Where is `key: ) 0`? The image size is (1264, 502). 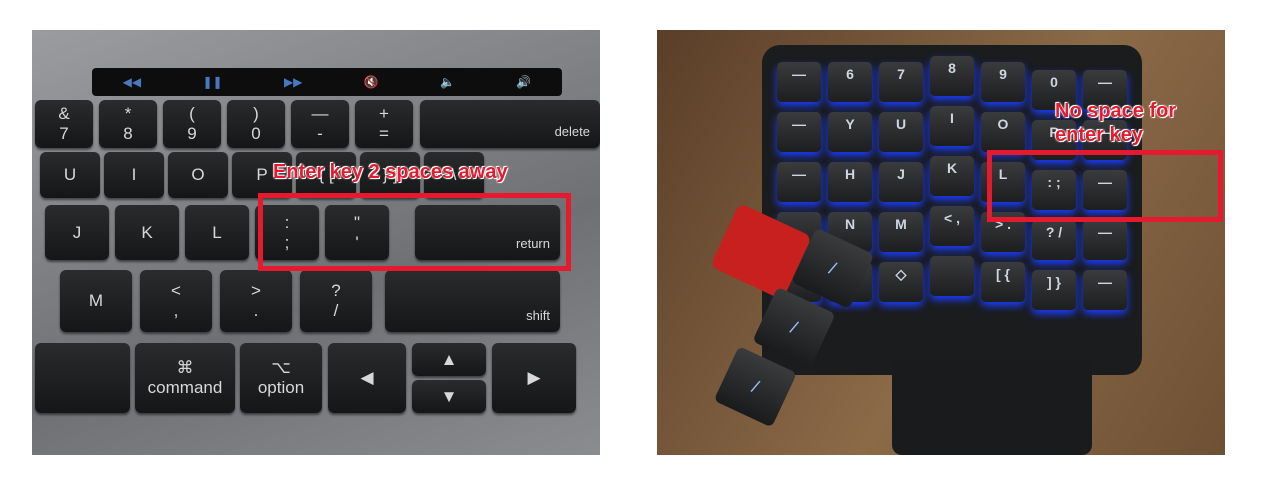
key: ) 0 is located at coordinates (256, 124).